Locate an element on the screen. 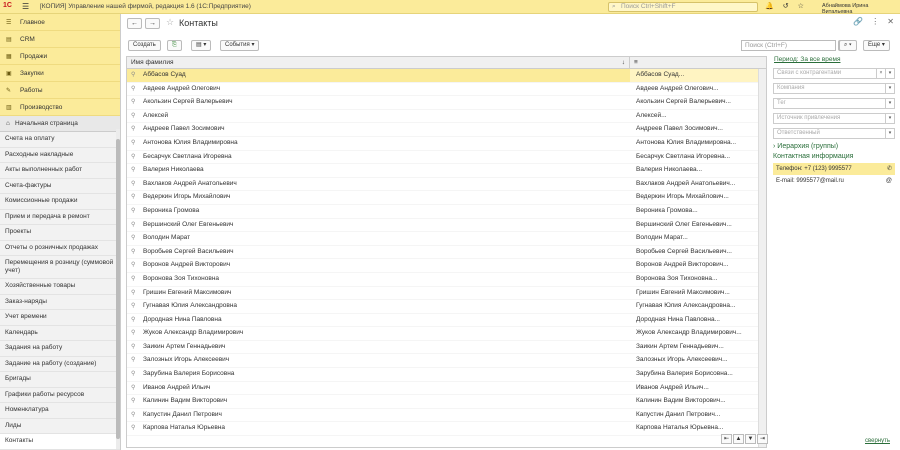  nav-item: Задания на работу is located at coordinates (60, 349).